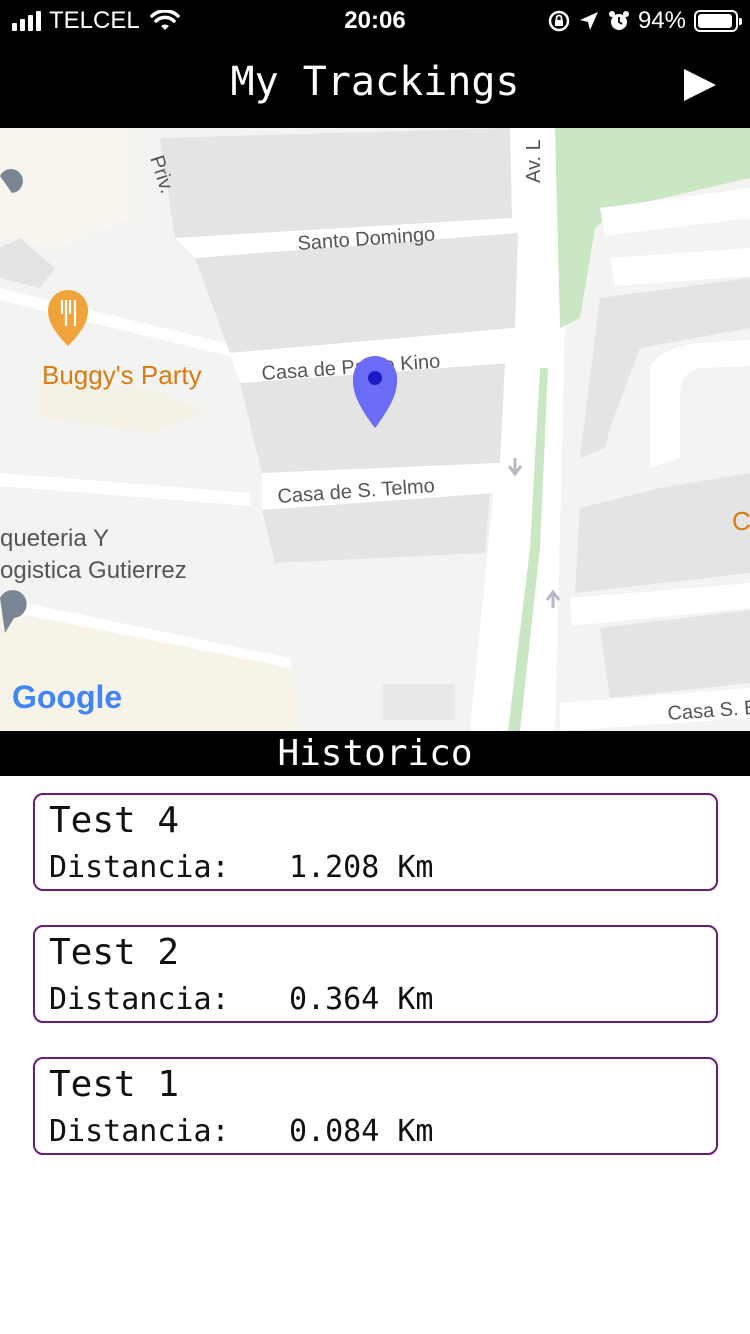  What do you see at coordinates (361, 1131) in the screenshot?
I see `distance-value: 0.084 Km` at bounding box center [361, 1131].